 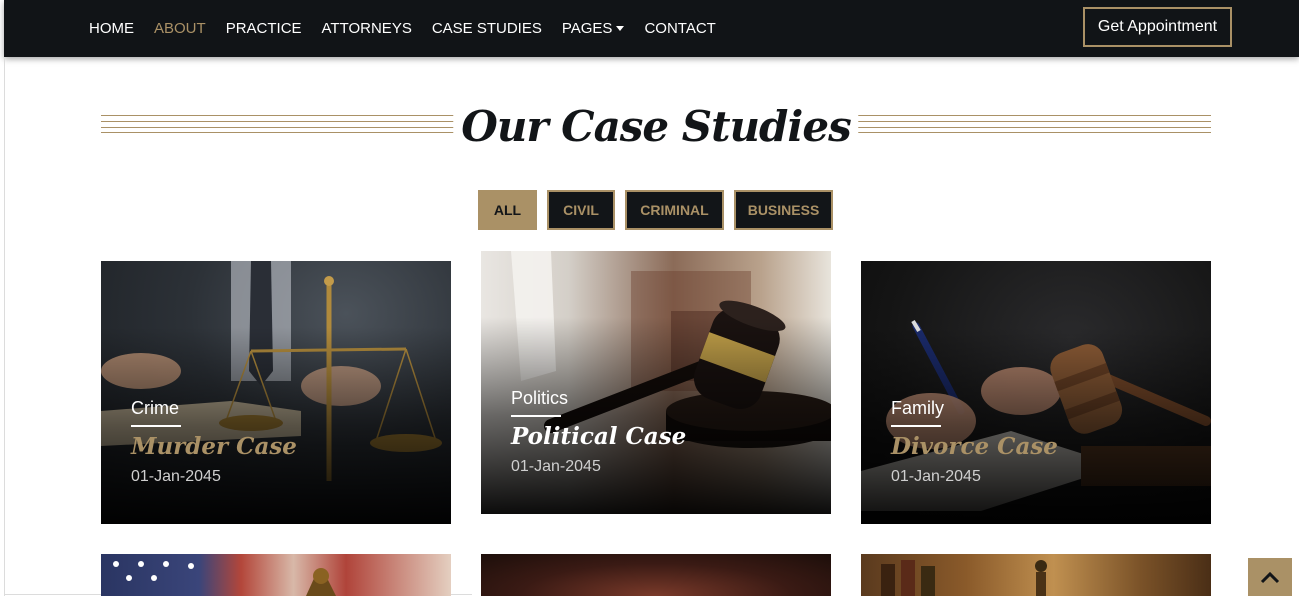 I want to click on nav-practice: PRACTICE, so click(x=264, y=28).